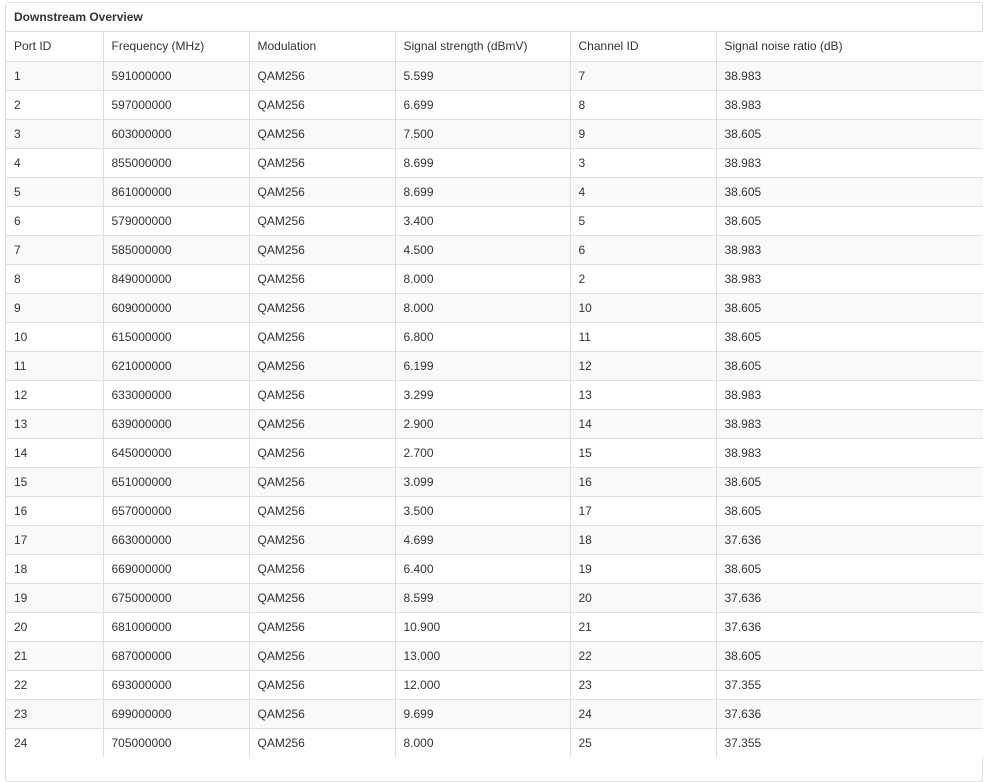 The height and width of the screenshot is (782, 999). Describe the element at coordinates (642, 655) in the screenshot. I see `cell-channel-id: 22` at that location.